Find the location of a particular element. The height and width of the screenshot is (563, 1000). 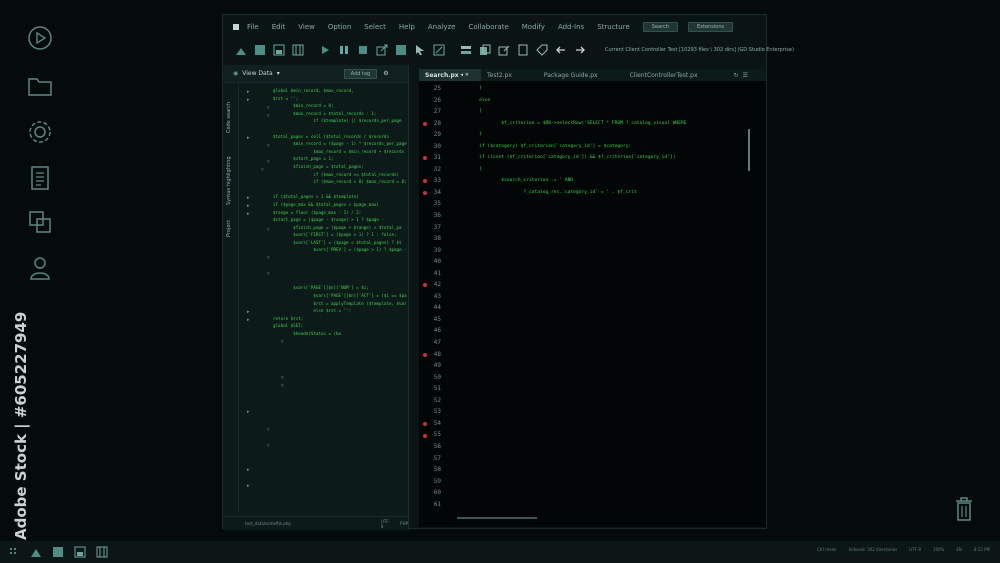

user-icon is located at coordinates (40, 268).